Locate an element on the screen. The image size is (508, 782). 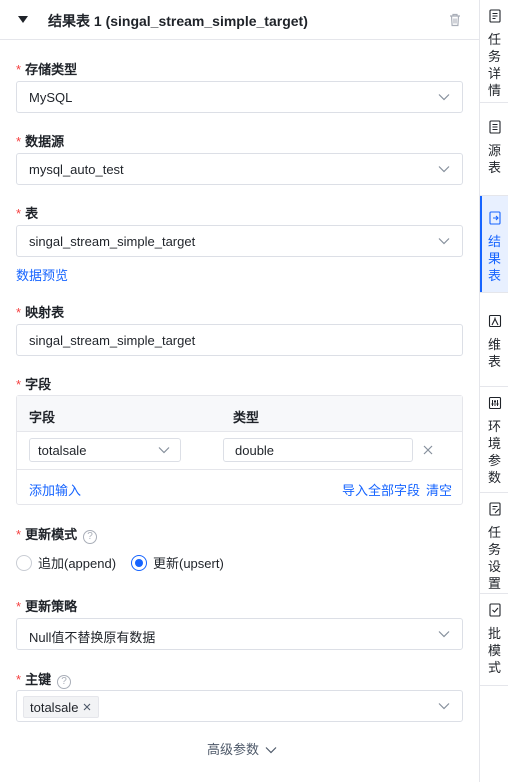
divider is located at coordinates (239, 469).